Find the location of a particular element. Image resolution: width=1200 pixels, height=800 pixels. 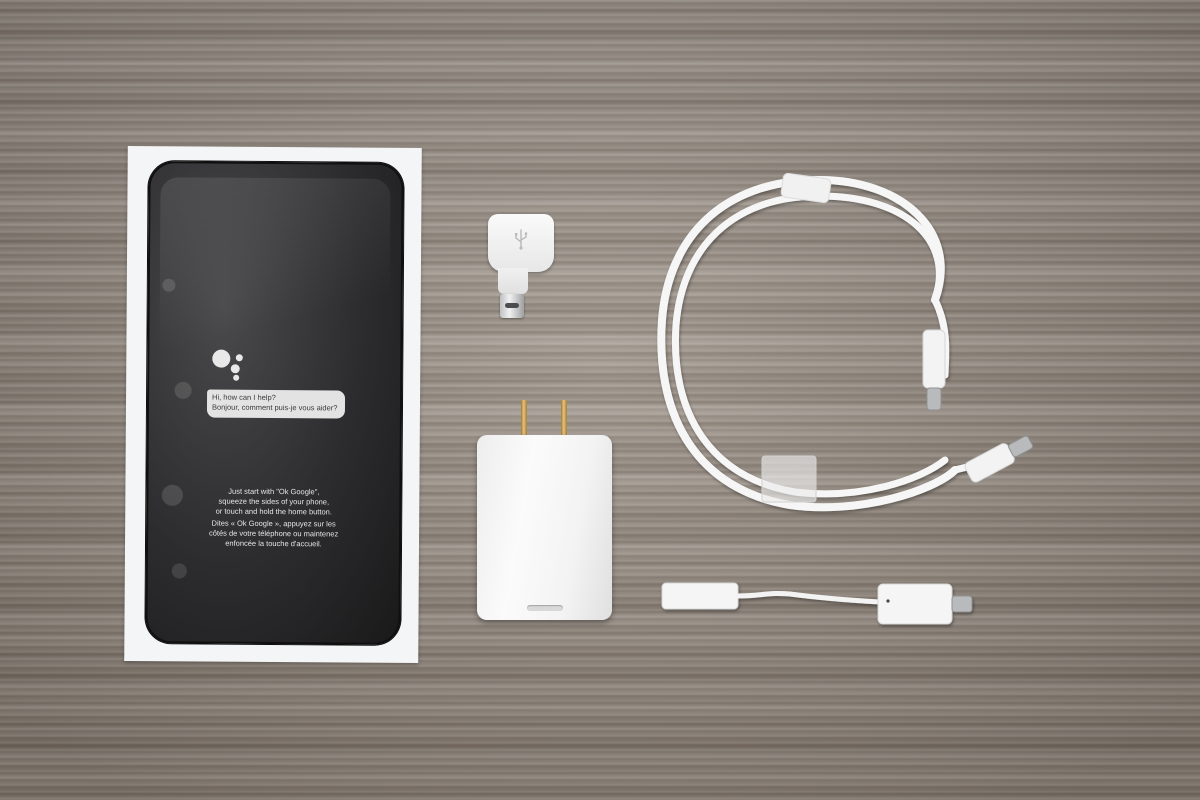

usb-c-headphone-adapter is located at coordinates (817, 603).